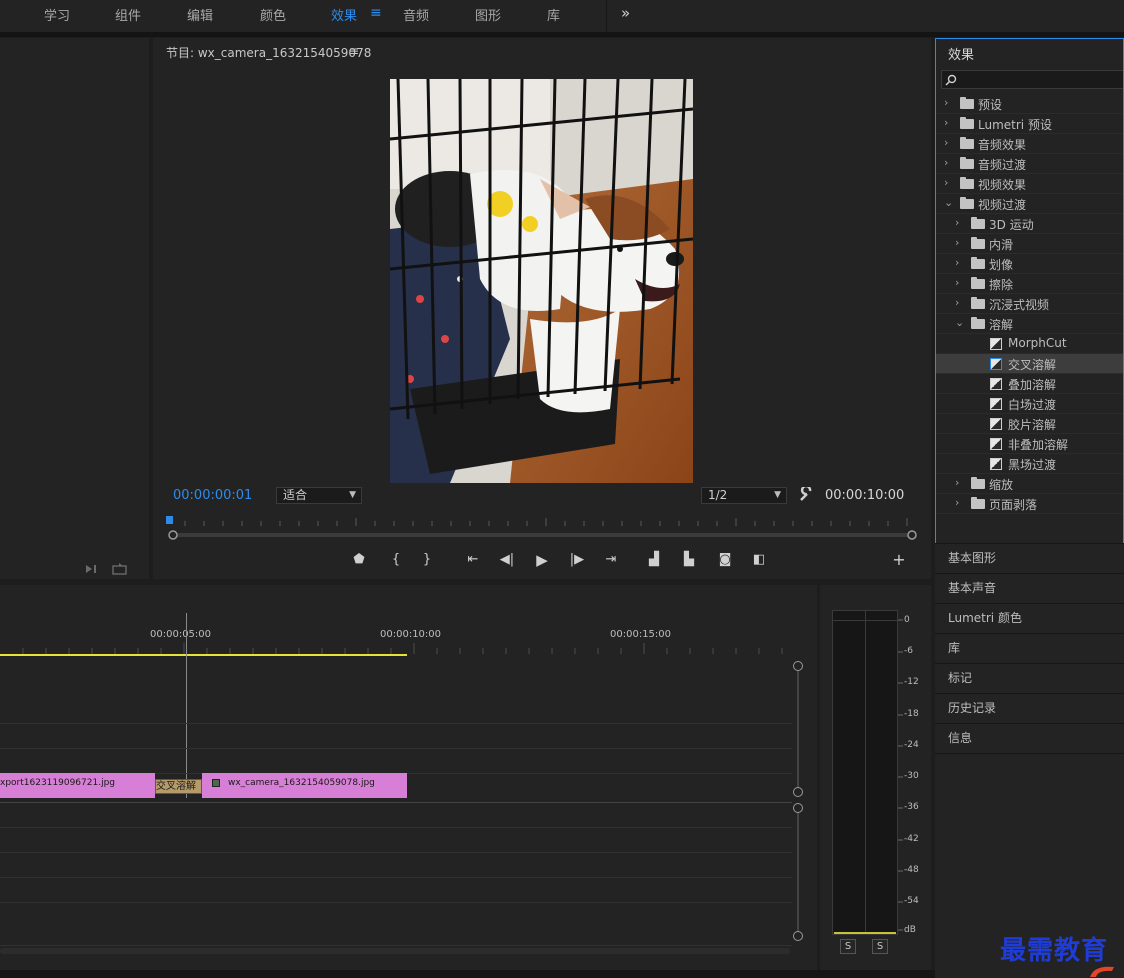 This screenshot has width=1124, height=978. What do you see at coordinates (1029, 424) in the screenshot?
I see `effects-tree-item: 胶片溶解` at bounding box center [1029, 424].